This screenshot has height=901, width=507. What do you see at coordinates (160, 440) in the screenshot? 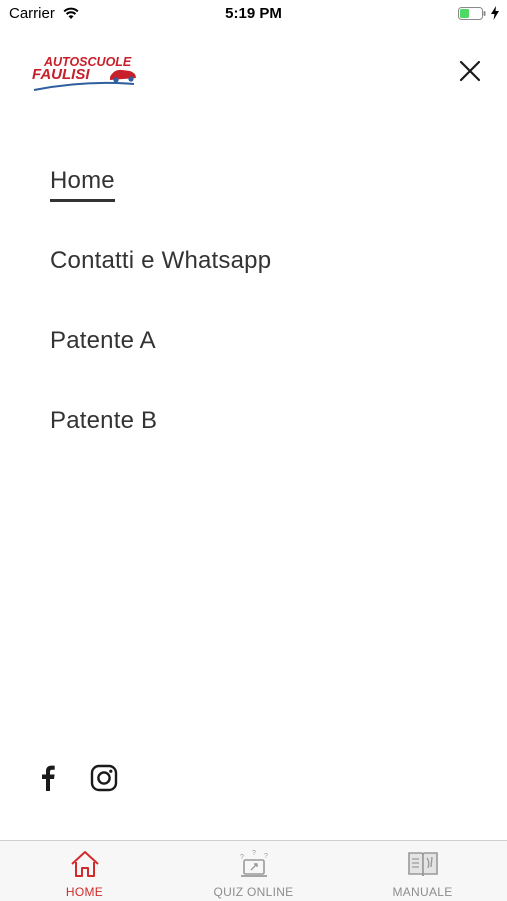
I see `menu-item-patente-b: Patente B` at bounding box center [160, 440].